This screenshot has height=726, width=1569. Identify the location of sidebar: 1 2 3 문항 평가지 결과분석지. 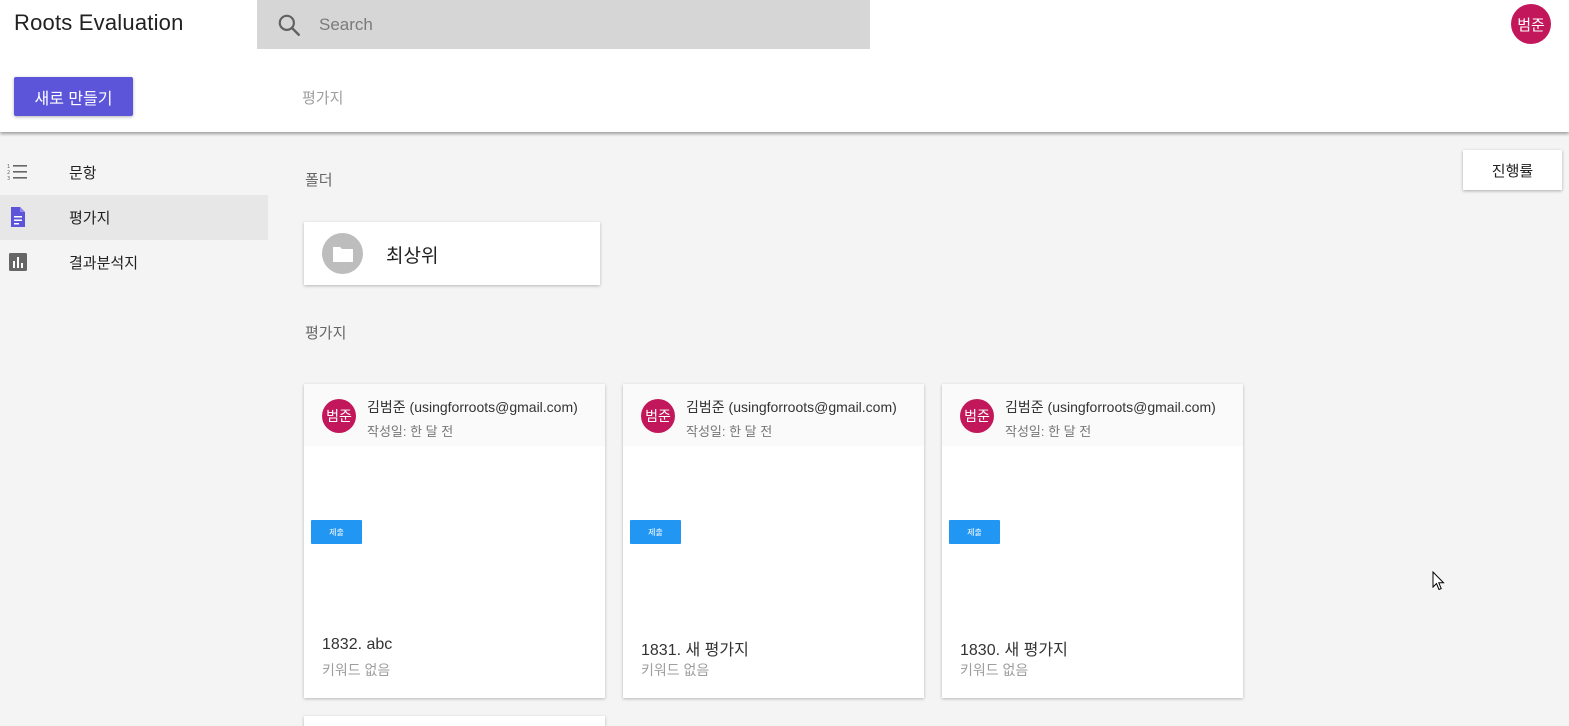
(134, 217).